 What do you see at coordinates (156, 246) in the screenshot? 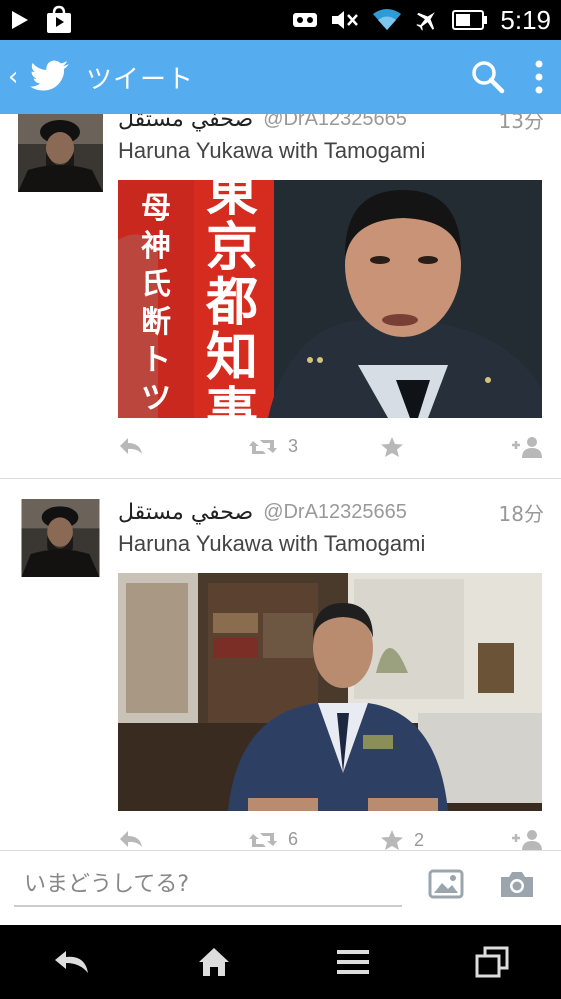
I see `svg-text: 神` at bounding box center [156, 246].